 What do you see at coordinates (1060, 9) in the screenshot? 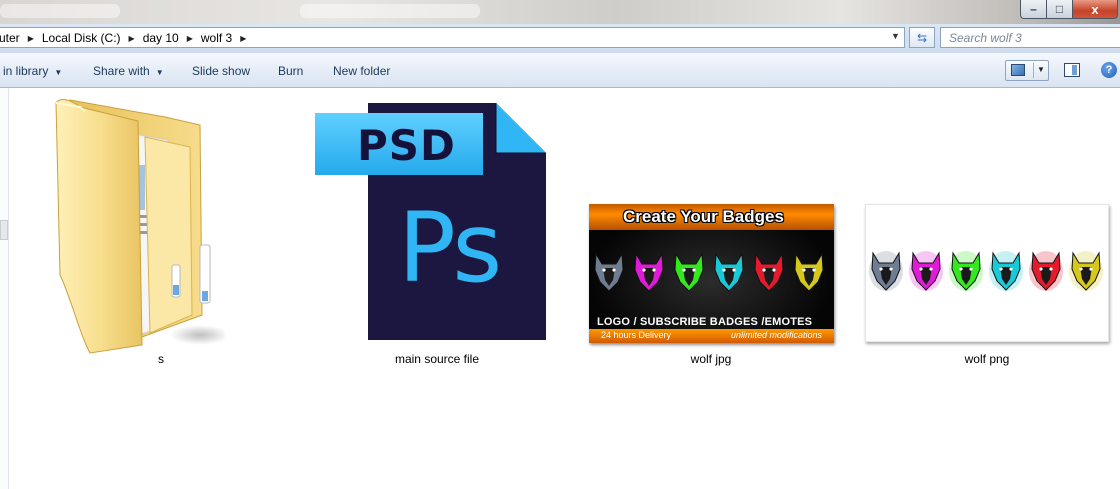
I see `maximize-button: □` at bounding box center [1060, 9].